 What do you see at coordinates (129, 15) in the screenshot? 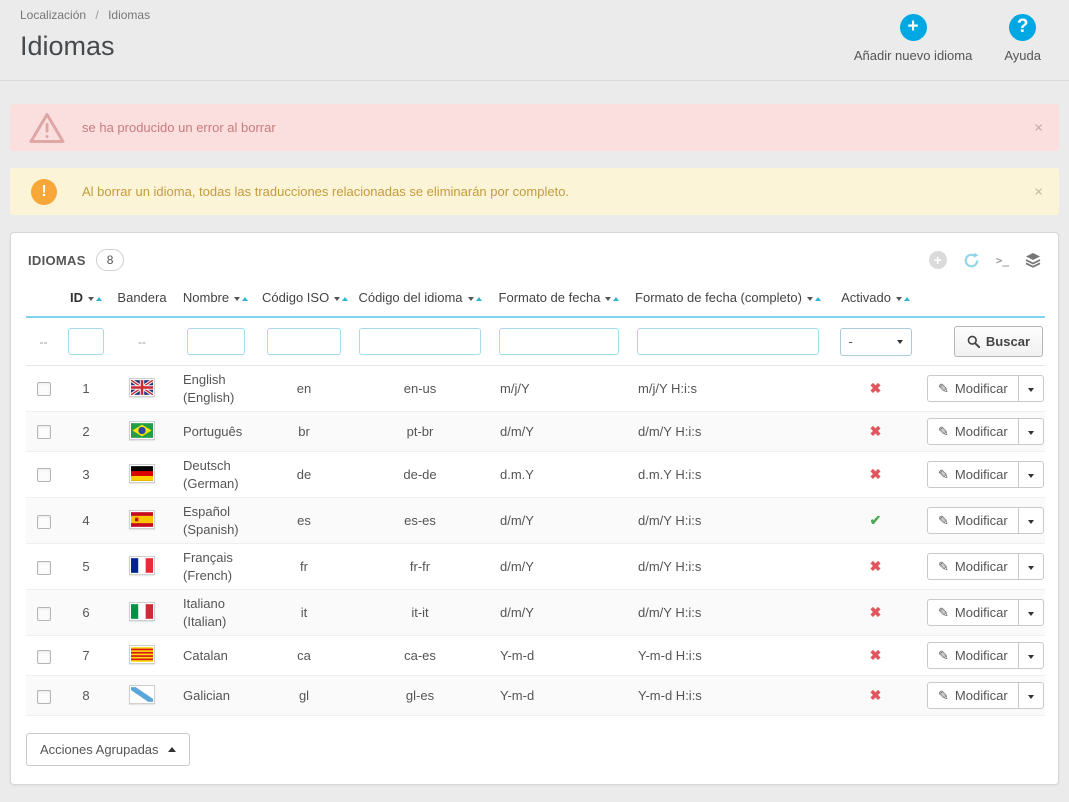
I see `breadcrumb-current: Idiomas` at bounding box center [129, 15].